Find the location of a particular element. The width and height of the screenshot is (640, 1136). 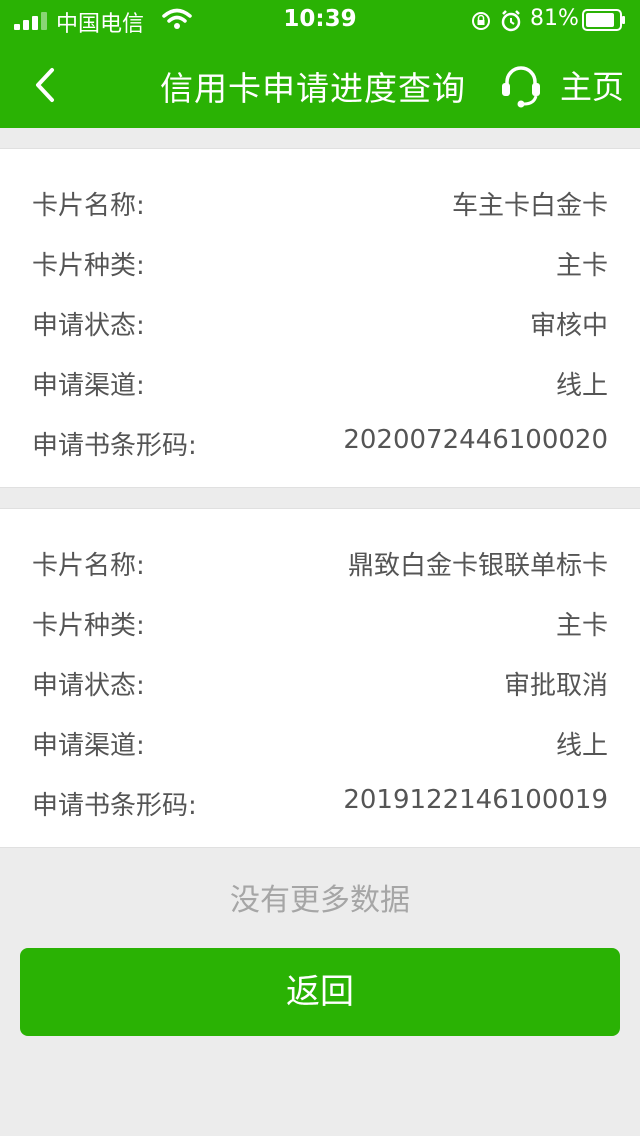

navigation-bar: 信用卡申请进度查询 主页 is located at coordinates (320, 84).